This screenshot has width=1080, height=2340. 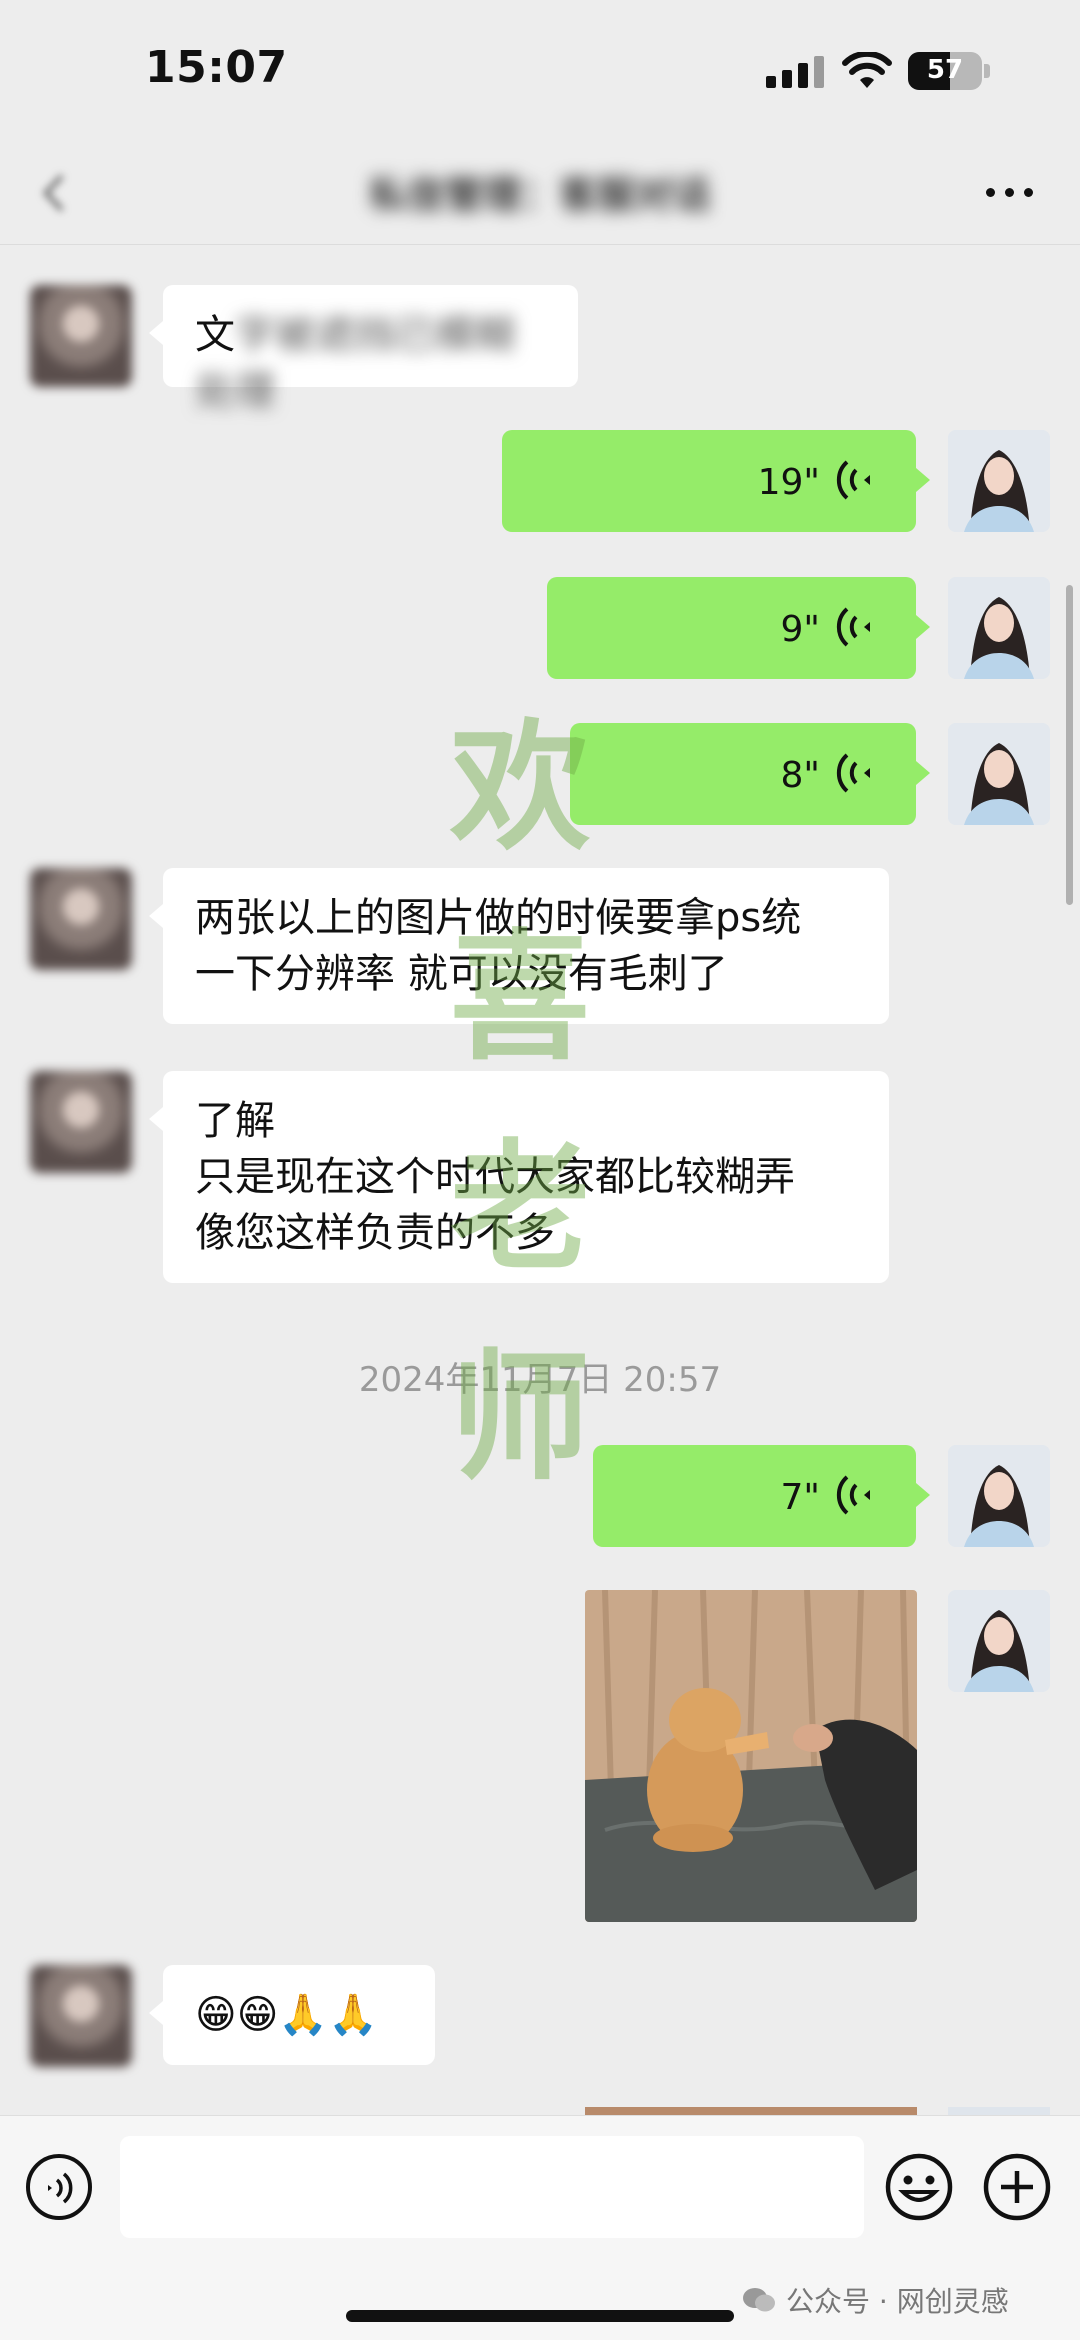 What do you see at coordinates (897, 2301) in the screenshot?
I see `footer-credit-text: 公众号 · 网创灵感` at bounding box center [897, 2301].